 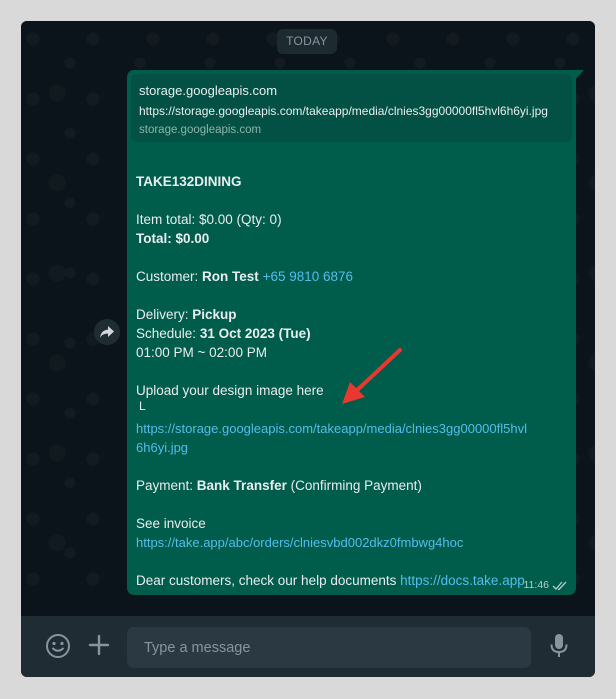 I want to click on customer-phone-link: +65 9810 6876, so click(x=308, y=276).